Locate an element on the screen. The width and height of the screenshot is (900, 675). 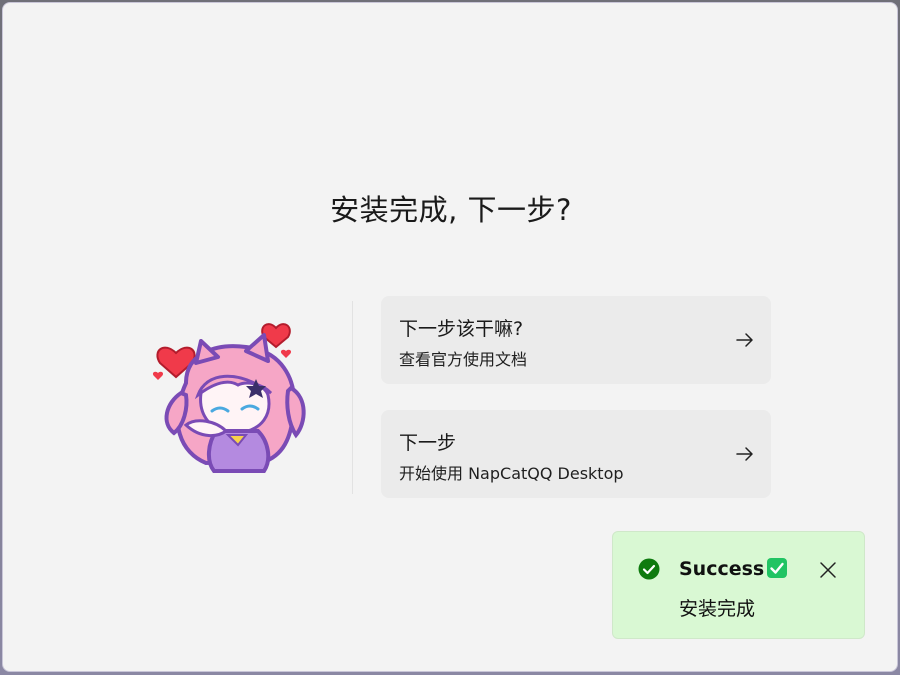
toast-title: Success is located at coordinates (733, 569).